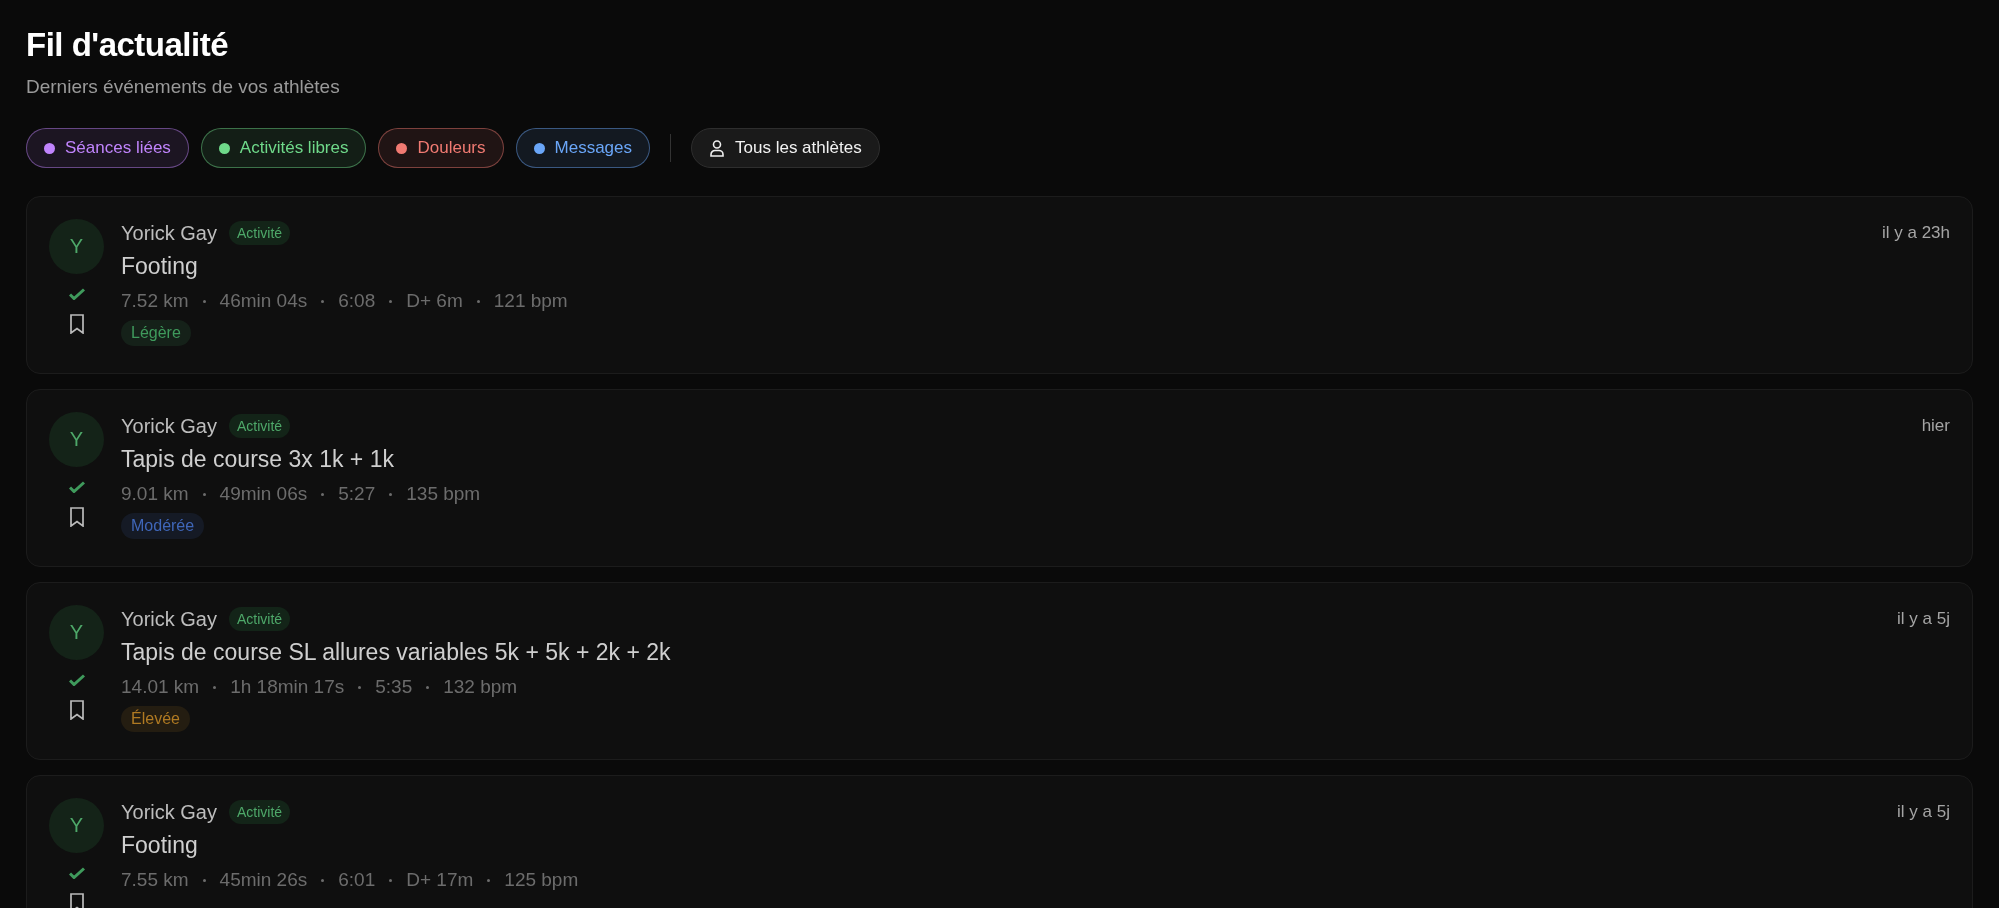 The width and height of the screenshot is (1999, 908). Describe the element at coordinates (257, 459) in the screenshot. I see `activity-title: Tapis de course 3x 1k + 1k` at that location.